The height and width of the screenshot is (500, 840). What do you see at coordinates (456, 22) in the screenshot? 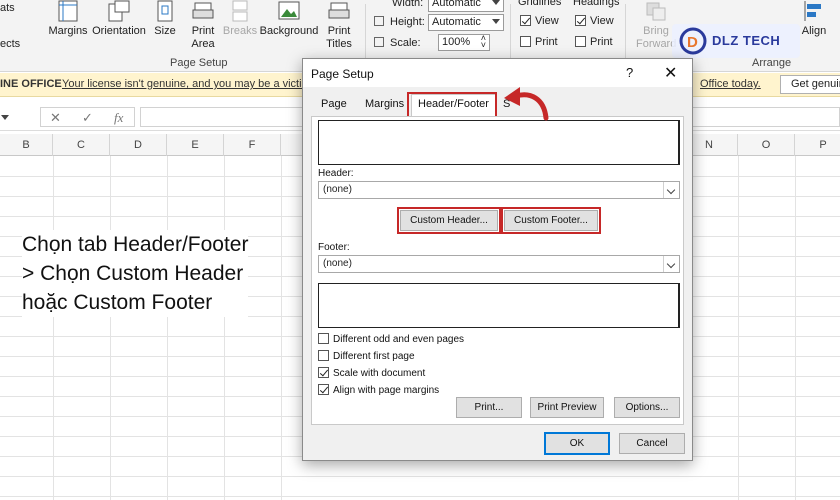
I see `height-value: Automatic` at bounding box center [456, 22].